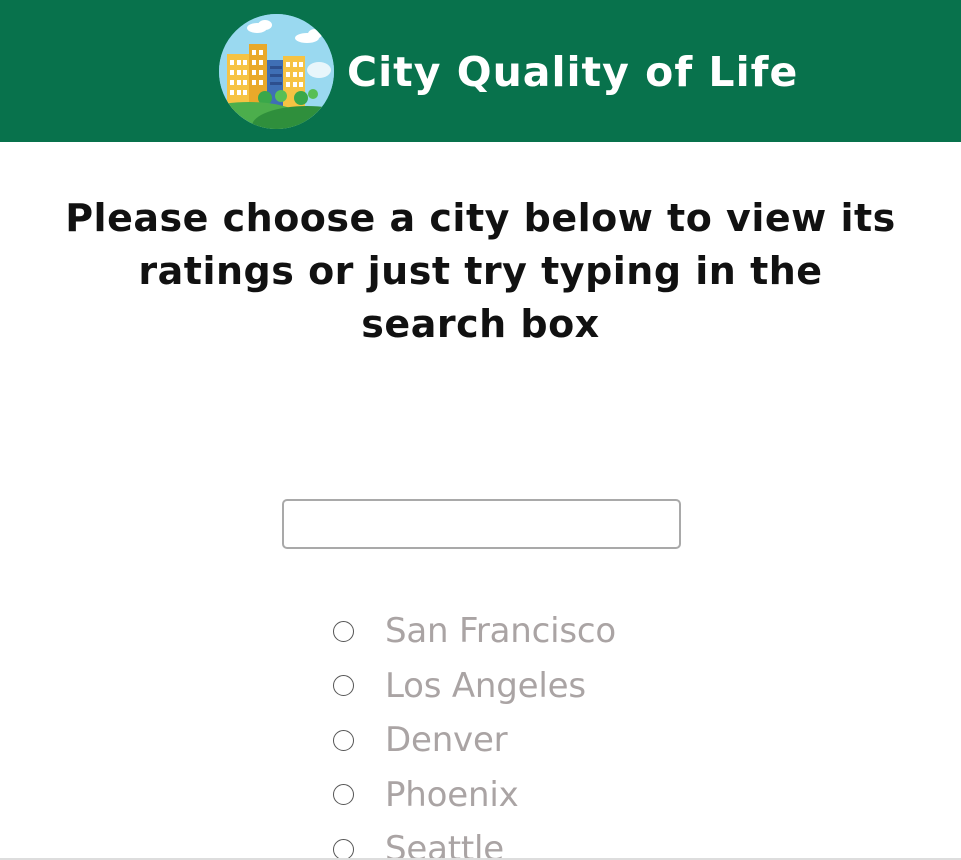 The height and width of the screenshot is (860, 961). Describe the element at coordinates (481, 524) in the screenshot. I see `search-input` at that location.